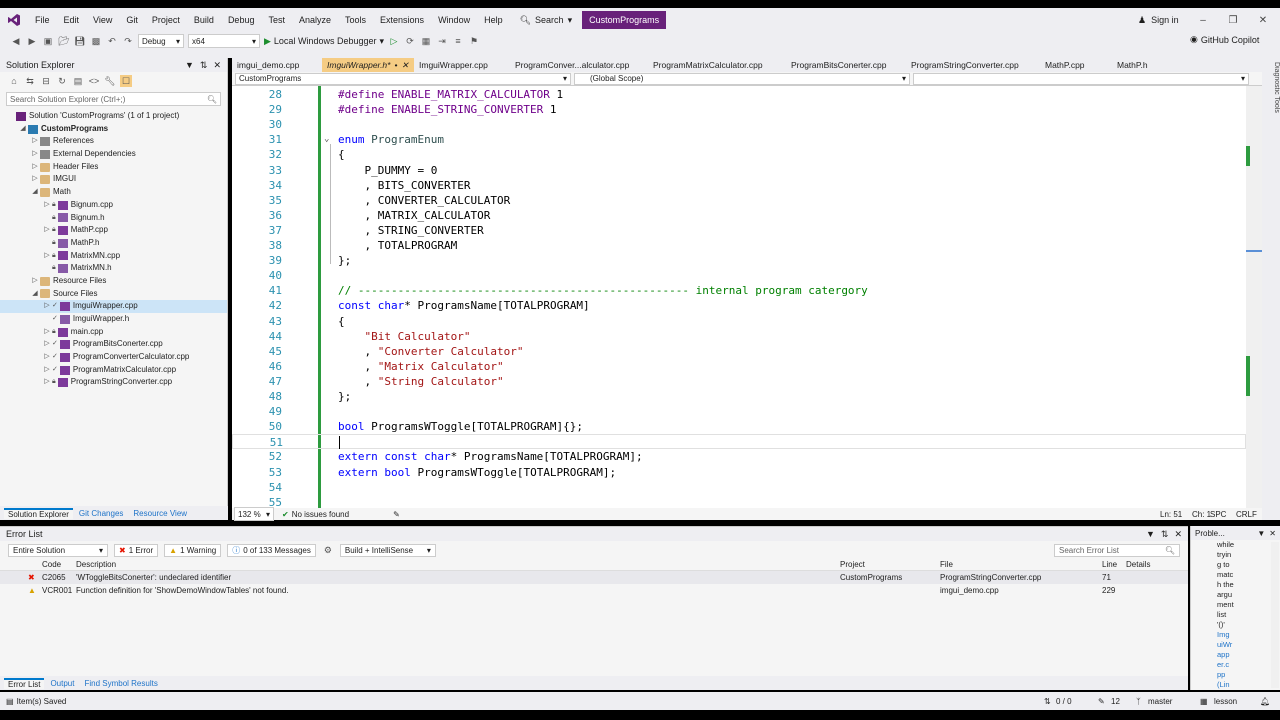 This screenshot has height=720, width=1280. Describe the element at coordinates (624, 20) in the screenshot. I see `solution-name-badge: CustomPrograms` at that location.